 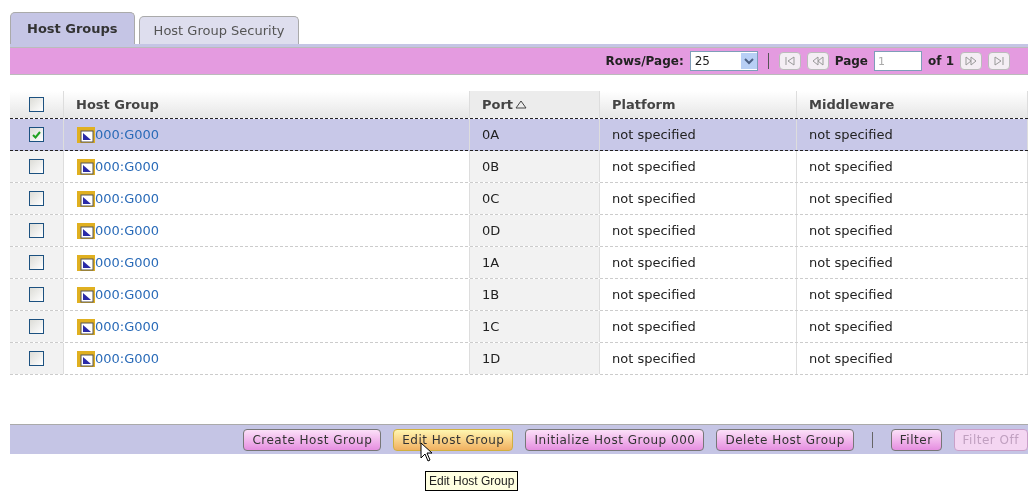 I want to click on table-row: 000:G000 1C not specified not specified, so click(x=519, y=327).